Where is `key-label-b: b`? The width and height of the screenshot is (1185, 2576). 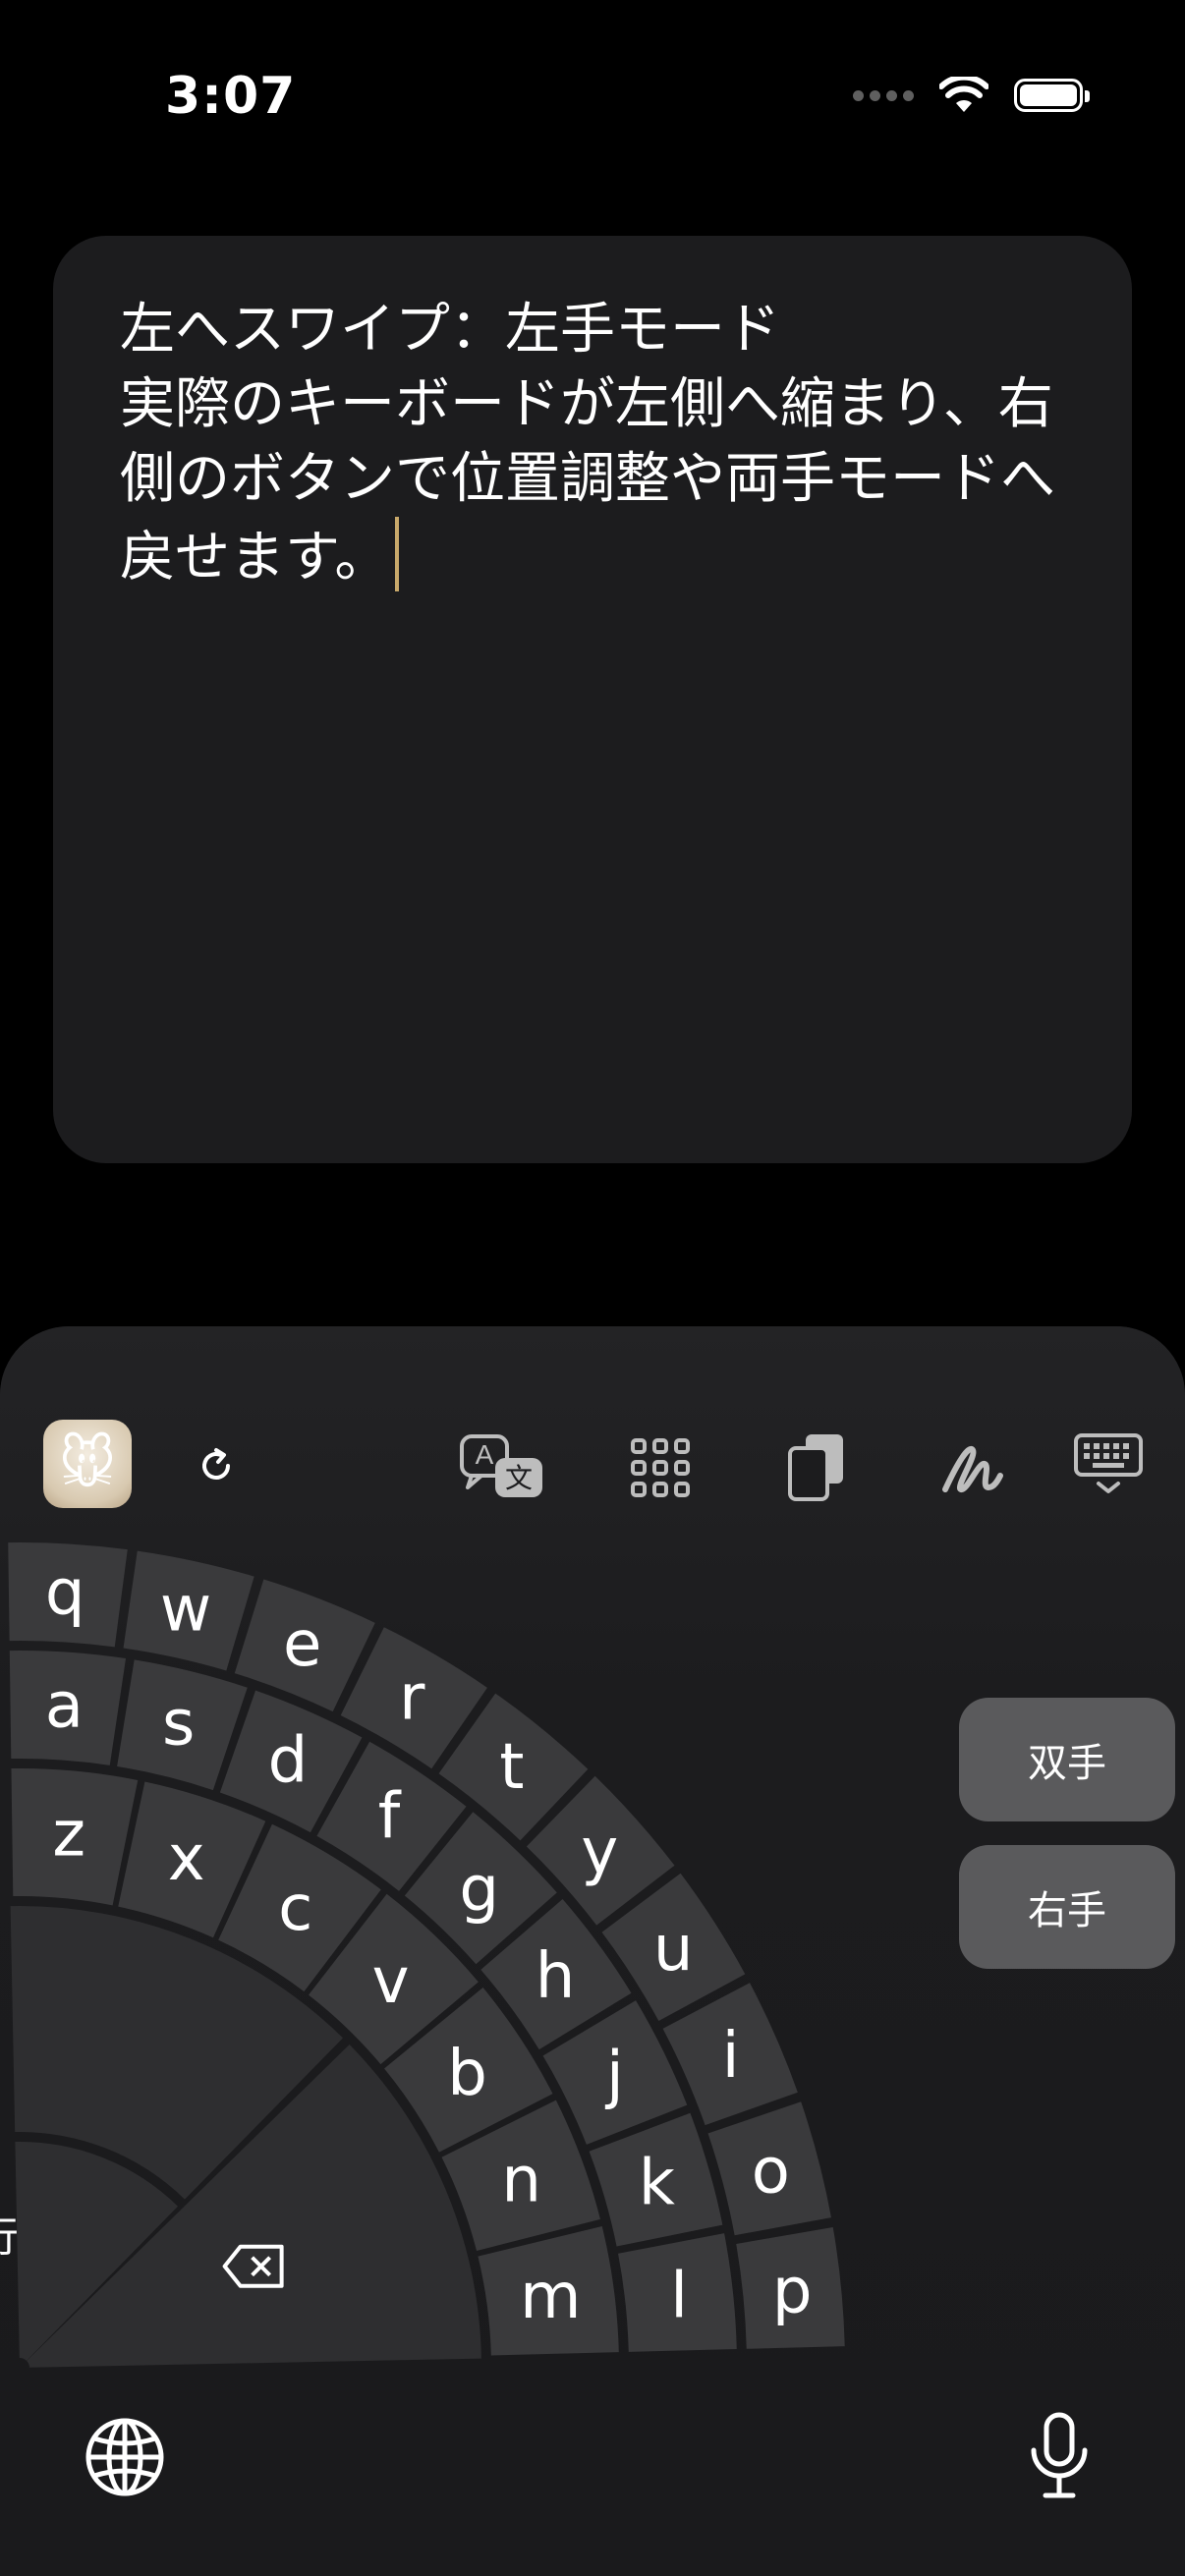 key-label-b: b is located at coordinates (467, 2074).